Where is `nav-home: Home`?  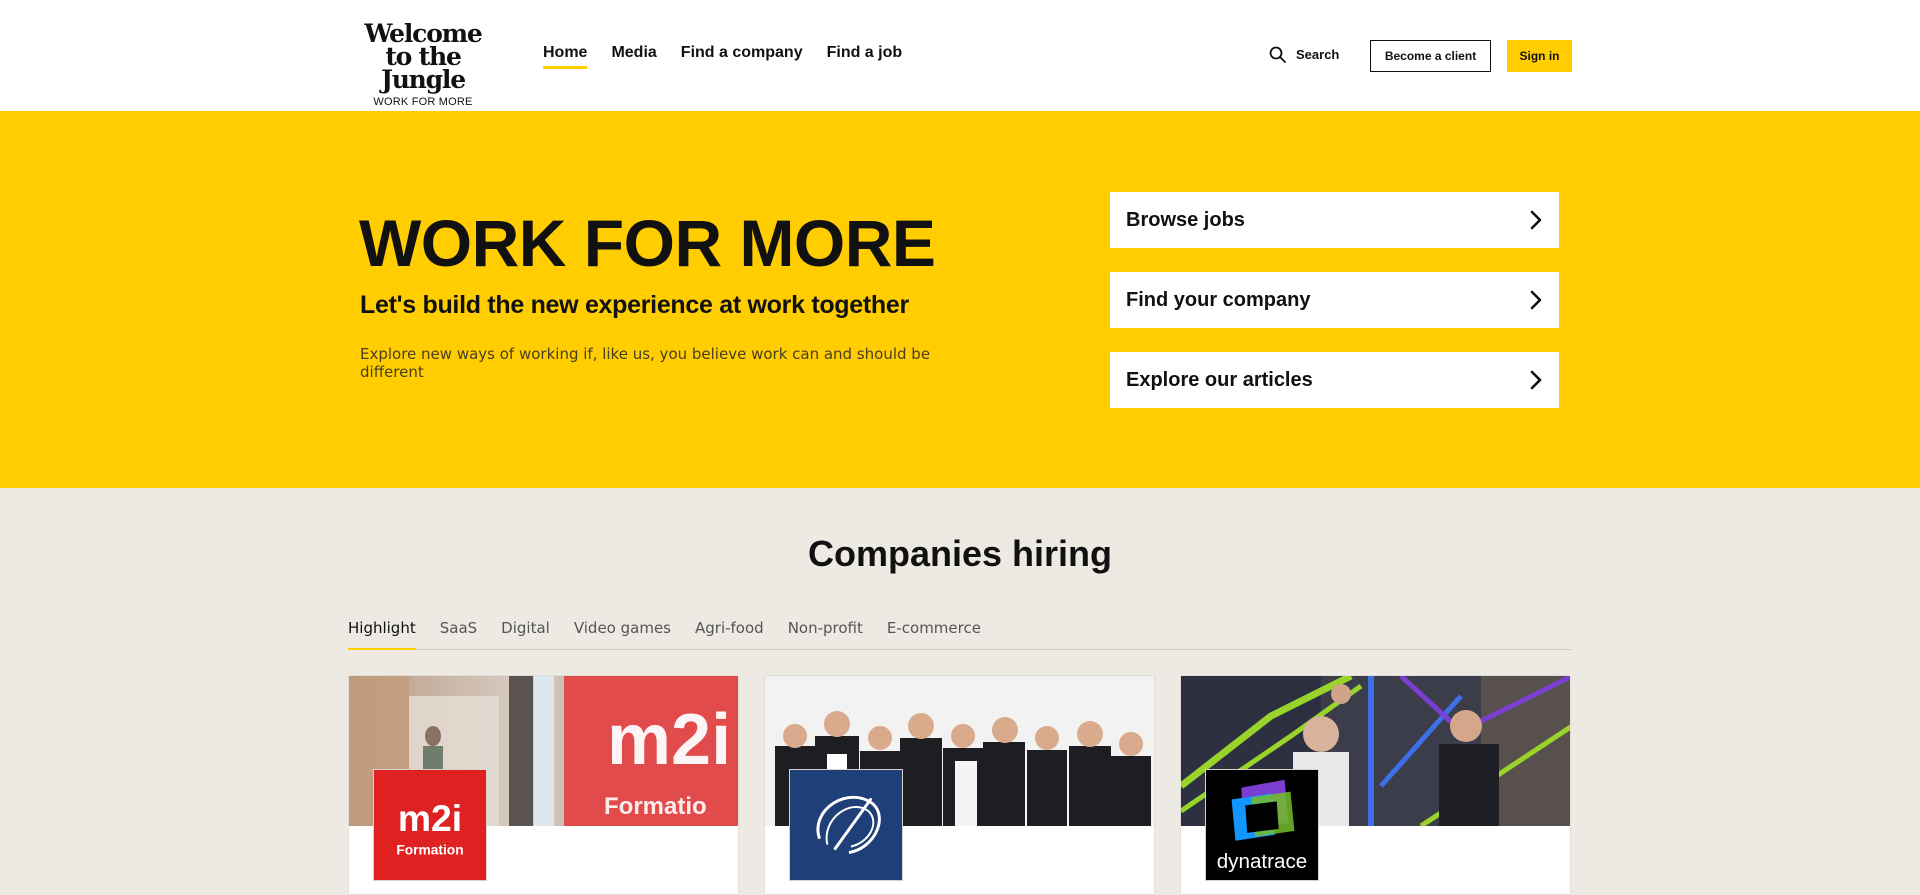
nav-home: Home is located at coordinates (565, 56).